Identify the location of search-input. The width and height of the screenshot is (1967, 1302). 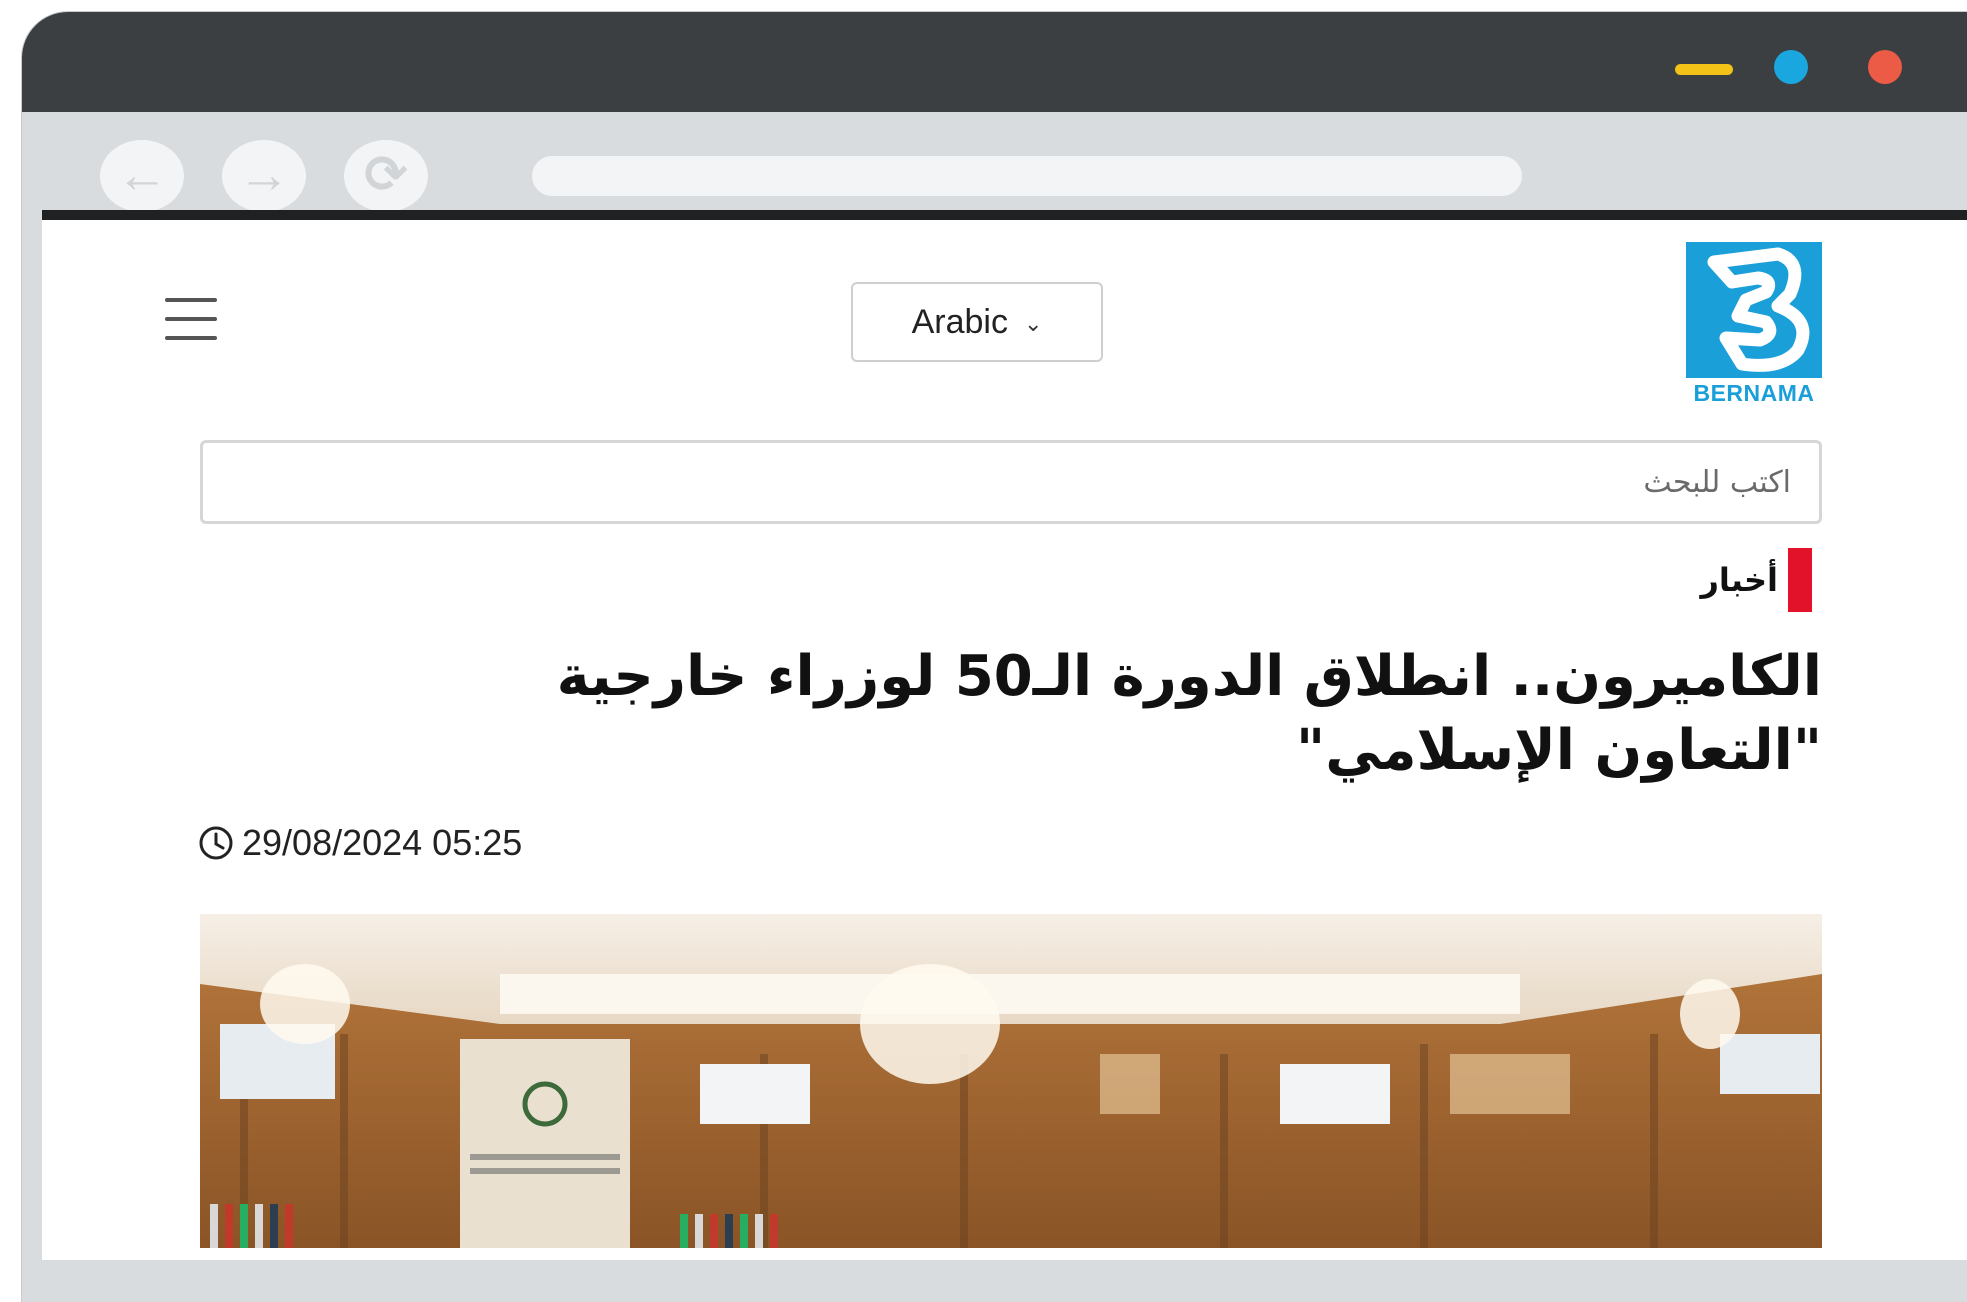
(1011, 482).